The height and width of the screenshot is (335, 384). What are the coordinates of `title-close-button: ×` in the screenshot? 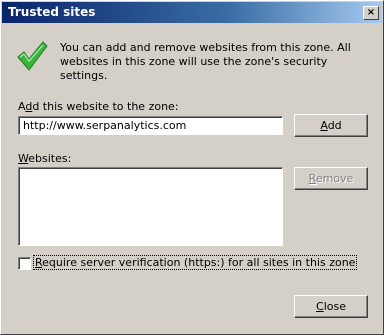 It's located at (371, 13).